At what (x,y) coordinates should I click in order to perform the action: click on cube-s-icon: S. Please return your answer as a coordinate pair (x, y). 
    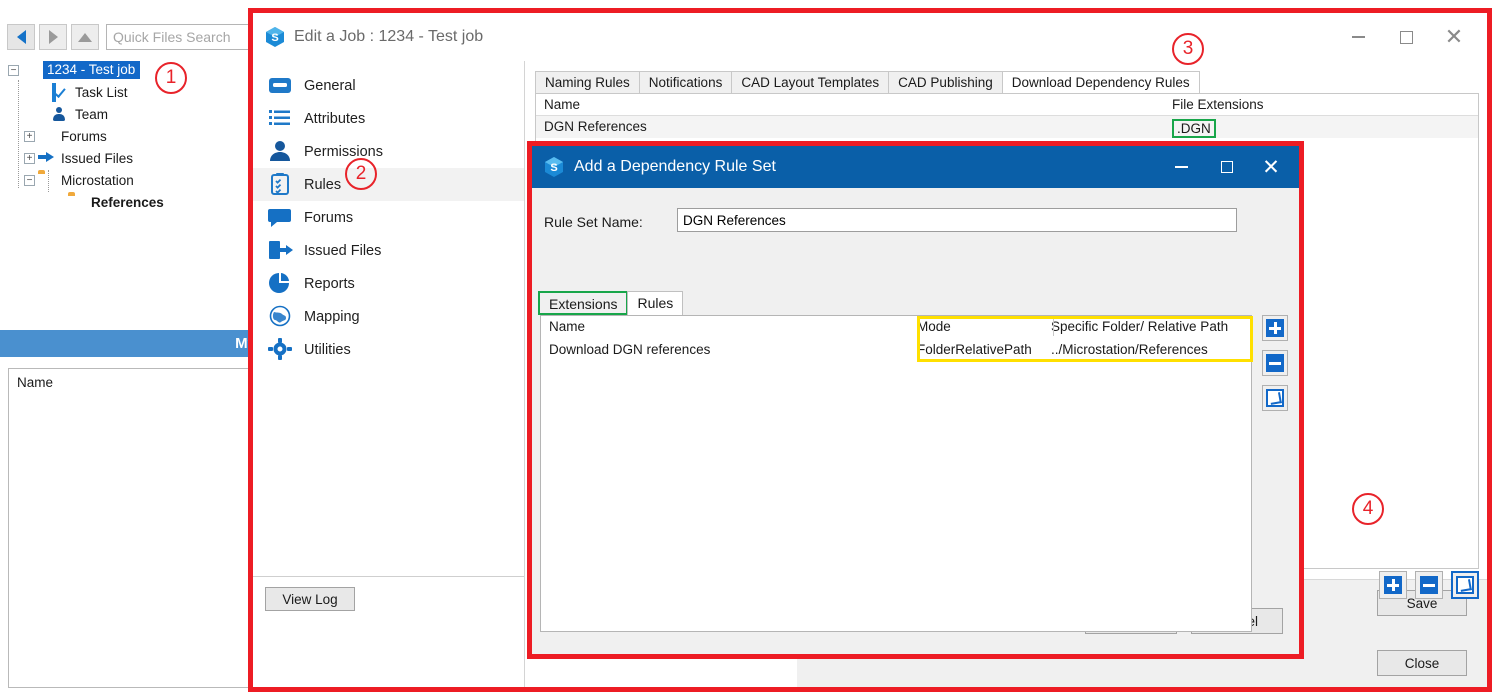
    Looking at the image, I should click on (275, 37).